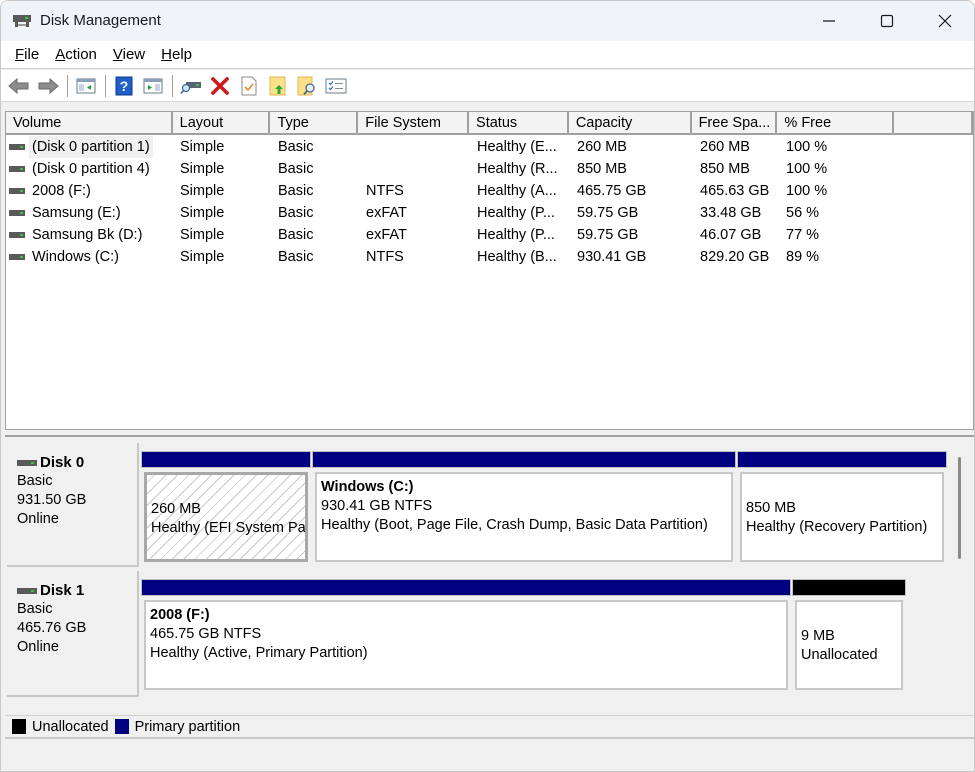 The width and height of the screenshot is (975, 772). What do you see at coordinates (725, 147) in the screenshot?
I see `cell-free-space: 260 MB` at bounding box center [725, 147].